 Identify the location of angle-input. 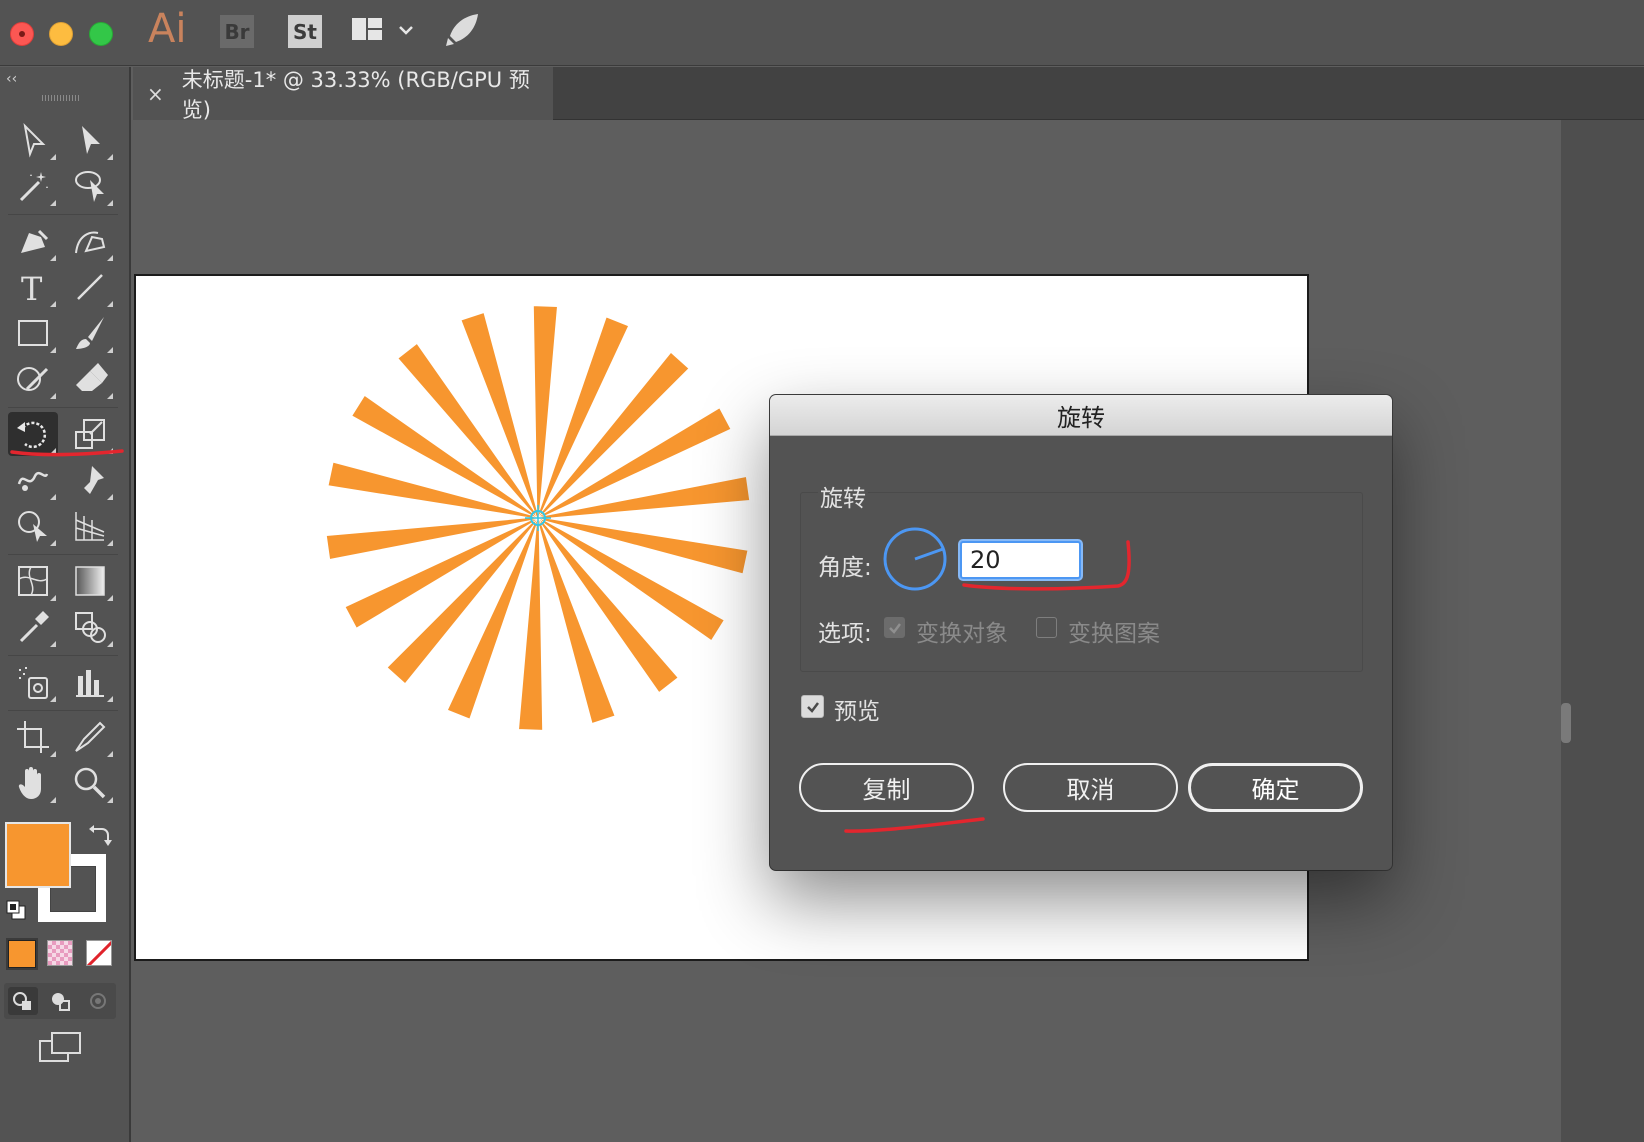
(1020, 560).